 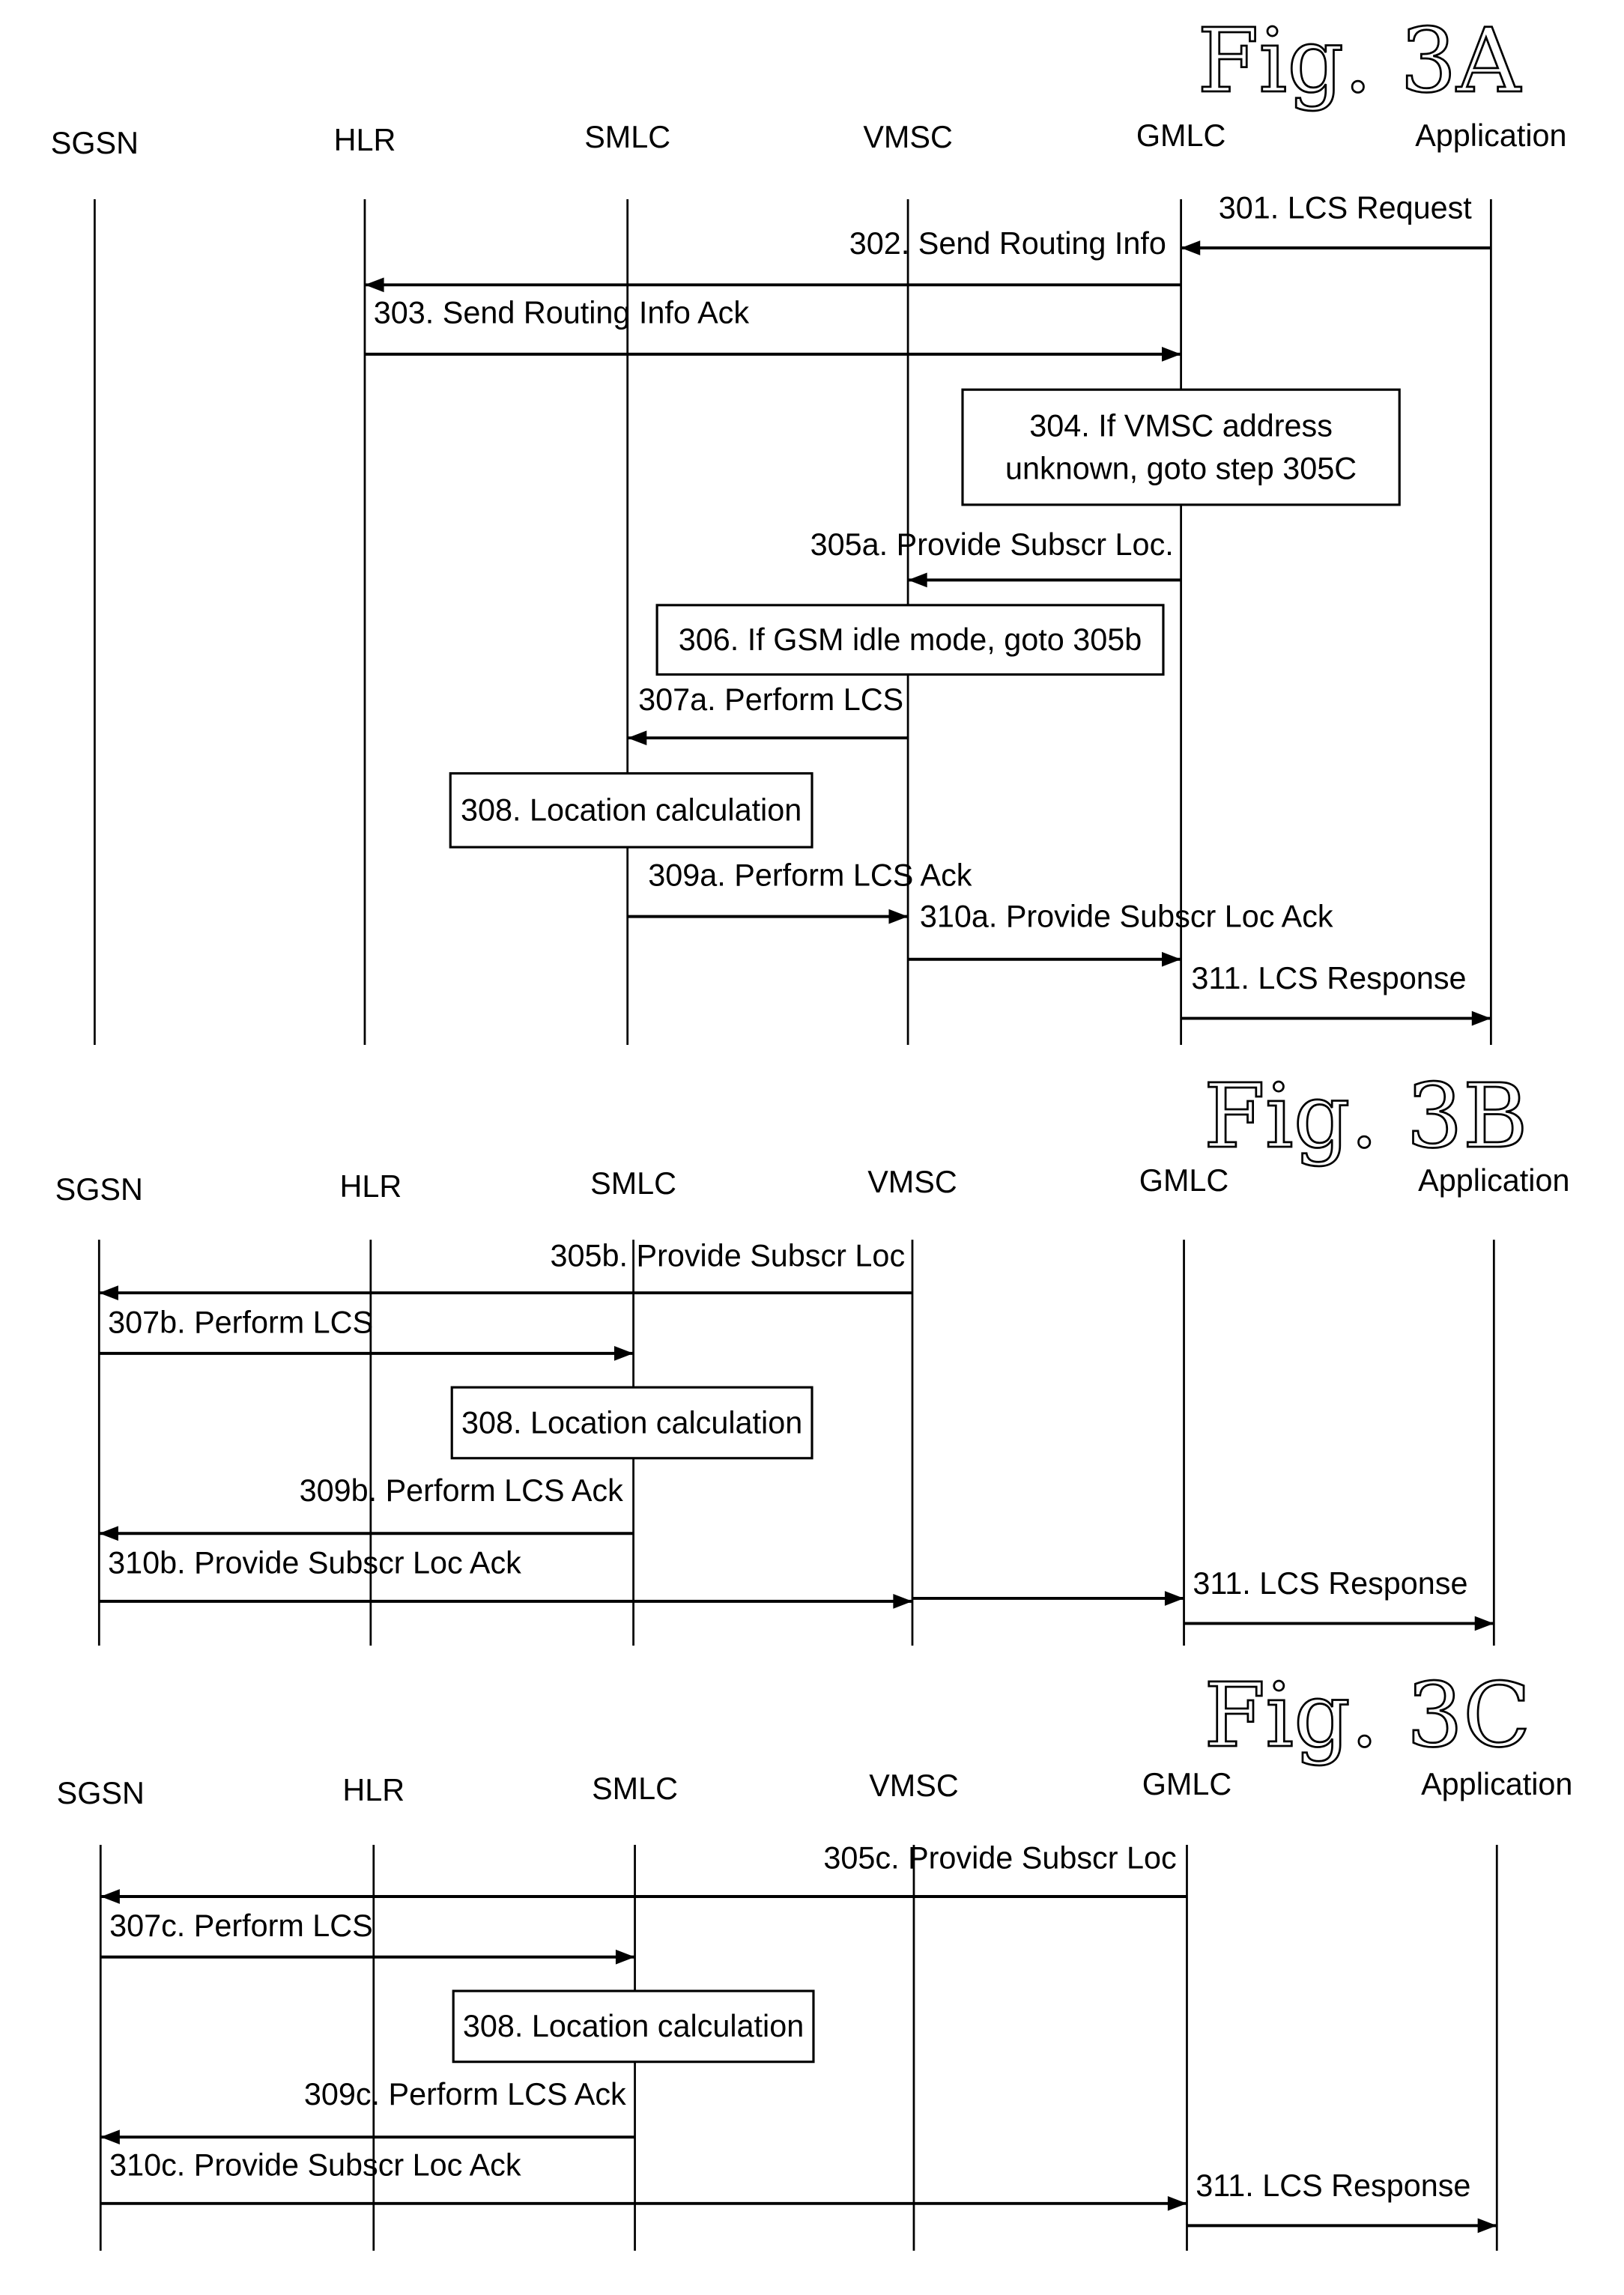 I want to click on fig-fig3a-title: Fig. 3A, so click(x=1360, y=60).